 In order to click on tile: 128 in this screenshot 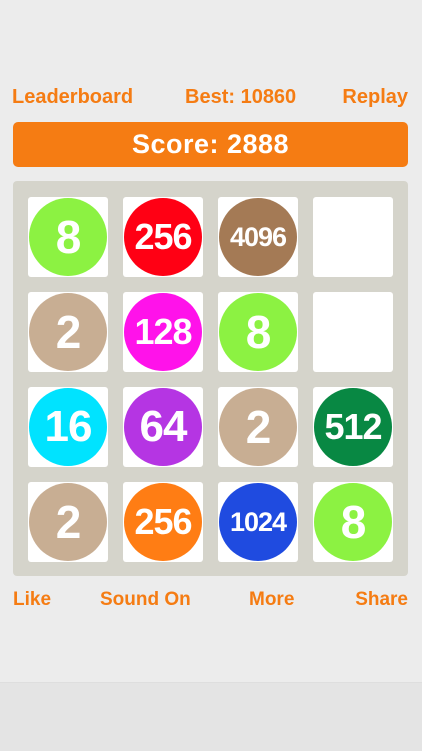, I will do `click(163, 332)`.